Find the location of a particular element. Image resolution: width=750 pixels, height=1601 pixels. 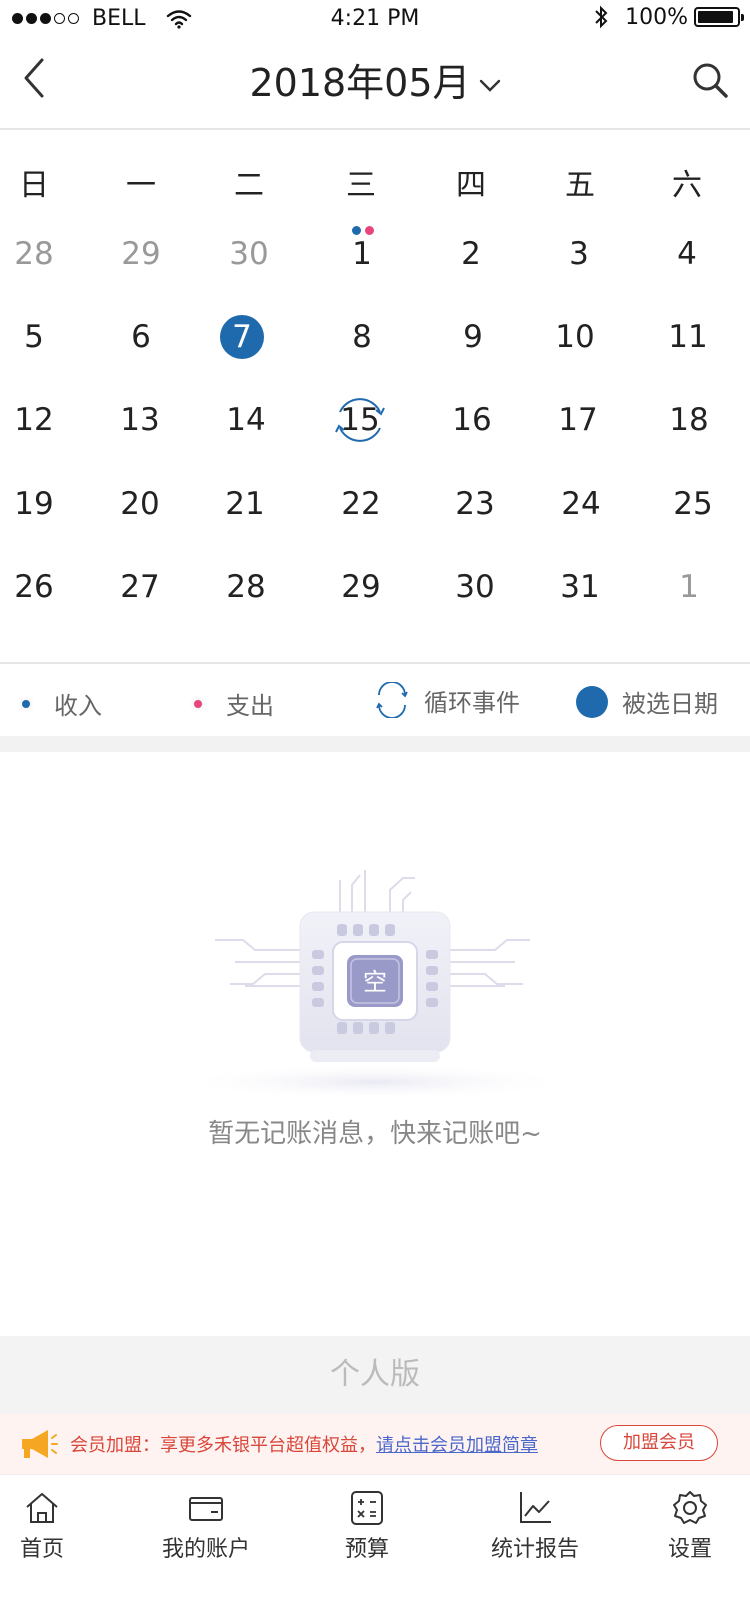

calendar-day: 17 is located at coordinates (578, 420).